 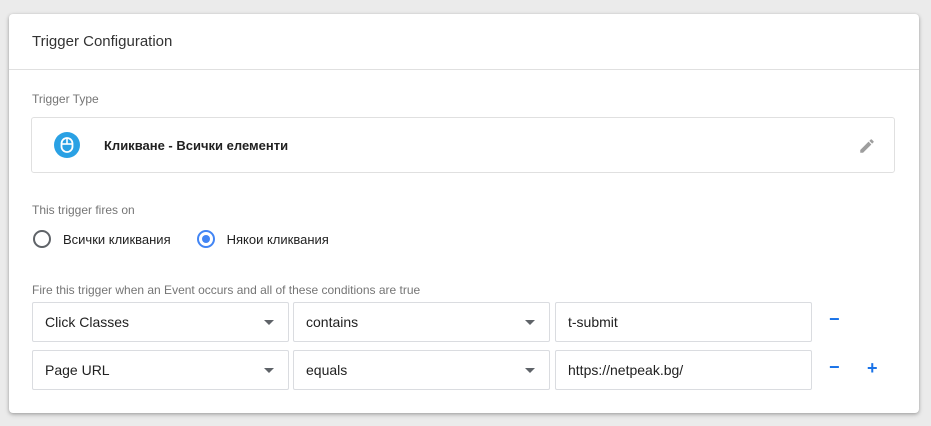 I want to click on fires-on-label: This trigger fires on, so click(x=83, y=210).